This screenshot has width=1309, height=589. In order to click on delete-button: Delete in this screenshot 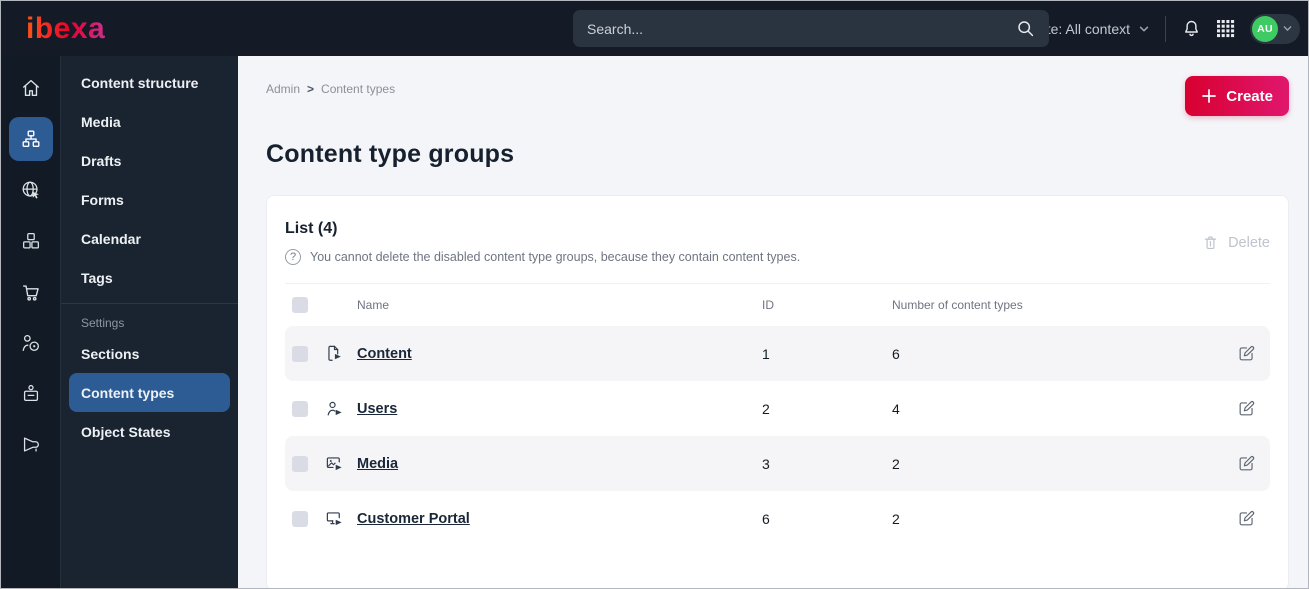, I will do `click(1236, 242)`.